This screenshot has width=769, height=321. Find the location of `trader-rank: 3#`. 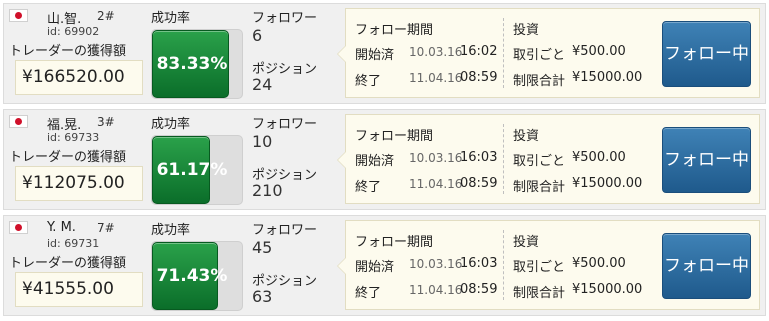

trader-rank: 3# is located at coordinates (106, 122).